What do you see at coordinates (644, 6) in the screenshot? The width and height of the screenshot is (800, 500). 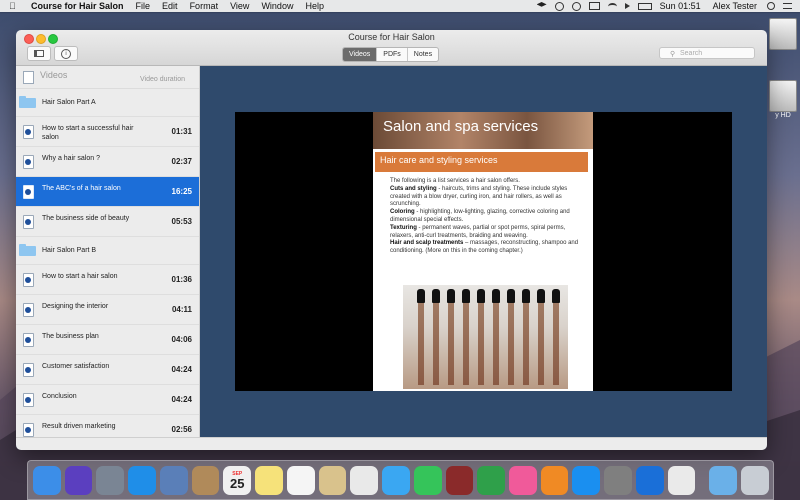 I see `battery-icon` at bounding box center [644, 6].